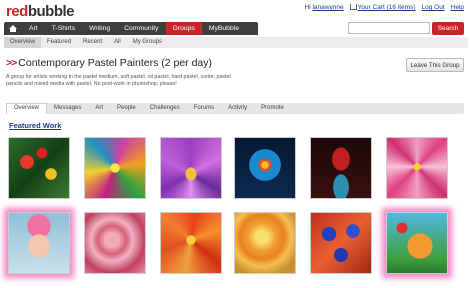 The width and height of the screenshot is (472, 288). What do you see at coordinates (448, 28) in the screenshot?
I see `search-button: Search` at bounding box center [448, 28].